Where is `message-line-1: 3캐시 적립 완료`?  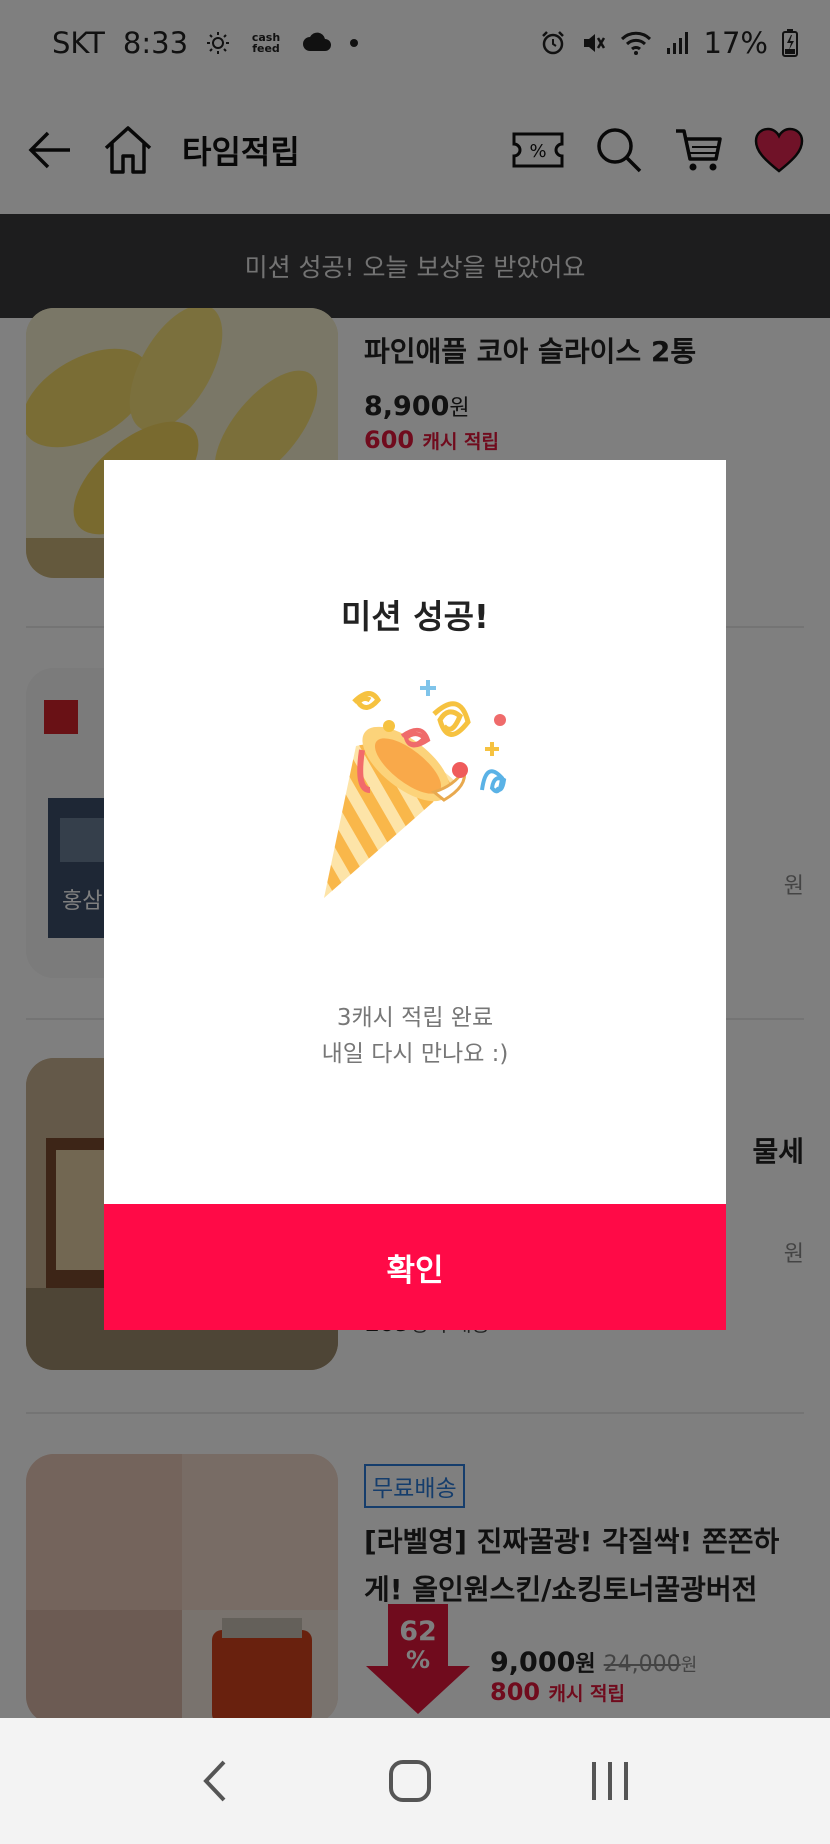 message-line-1: 3캐시 적립 완료 is located at coordinates (415, 1018).